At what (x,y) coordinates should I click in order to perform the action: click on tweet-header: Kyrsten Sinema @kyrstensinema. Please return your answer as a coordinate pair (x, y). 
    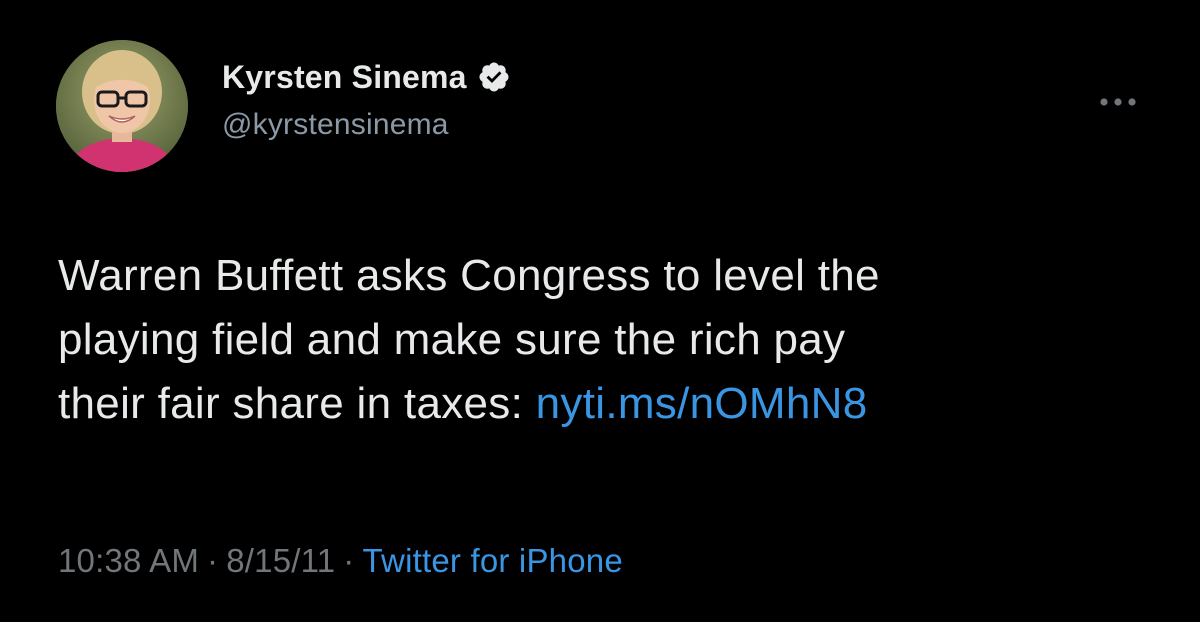
    Looking at the image, I should click on (366, 99).